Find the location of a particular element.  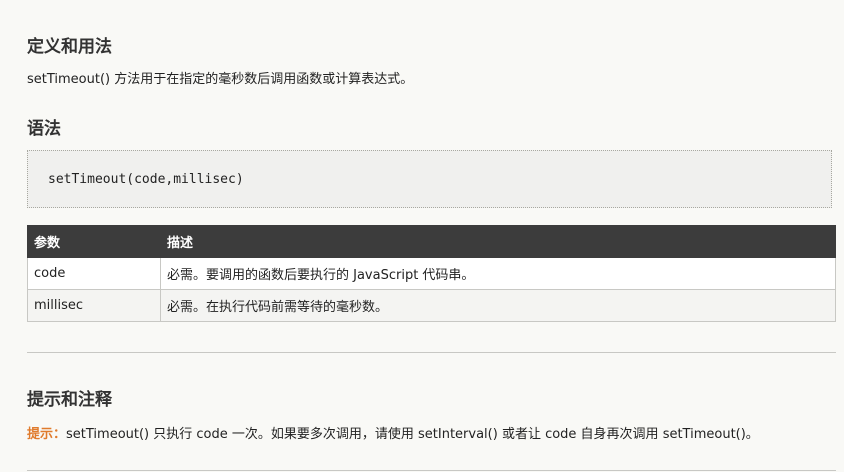

tips-heading: 提示和注释 is located at coordinates (69, 400).